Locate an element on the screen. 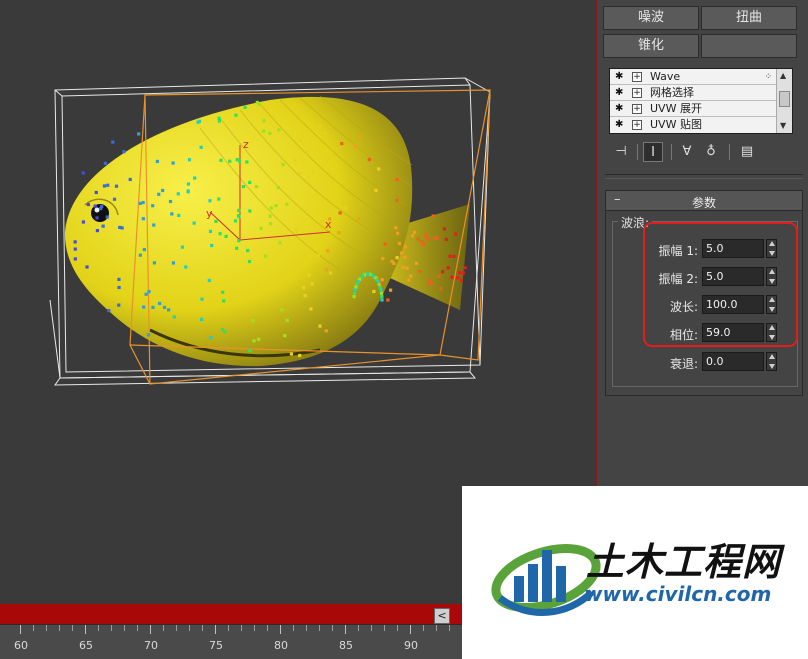 This screenshot has height=659, width=808. remove-modifier-icon: ♁ is located at coordinates (711, 152).